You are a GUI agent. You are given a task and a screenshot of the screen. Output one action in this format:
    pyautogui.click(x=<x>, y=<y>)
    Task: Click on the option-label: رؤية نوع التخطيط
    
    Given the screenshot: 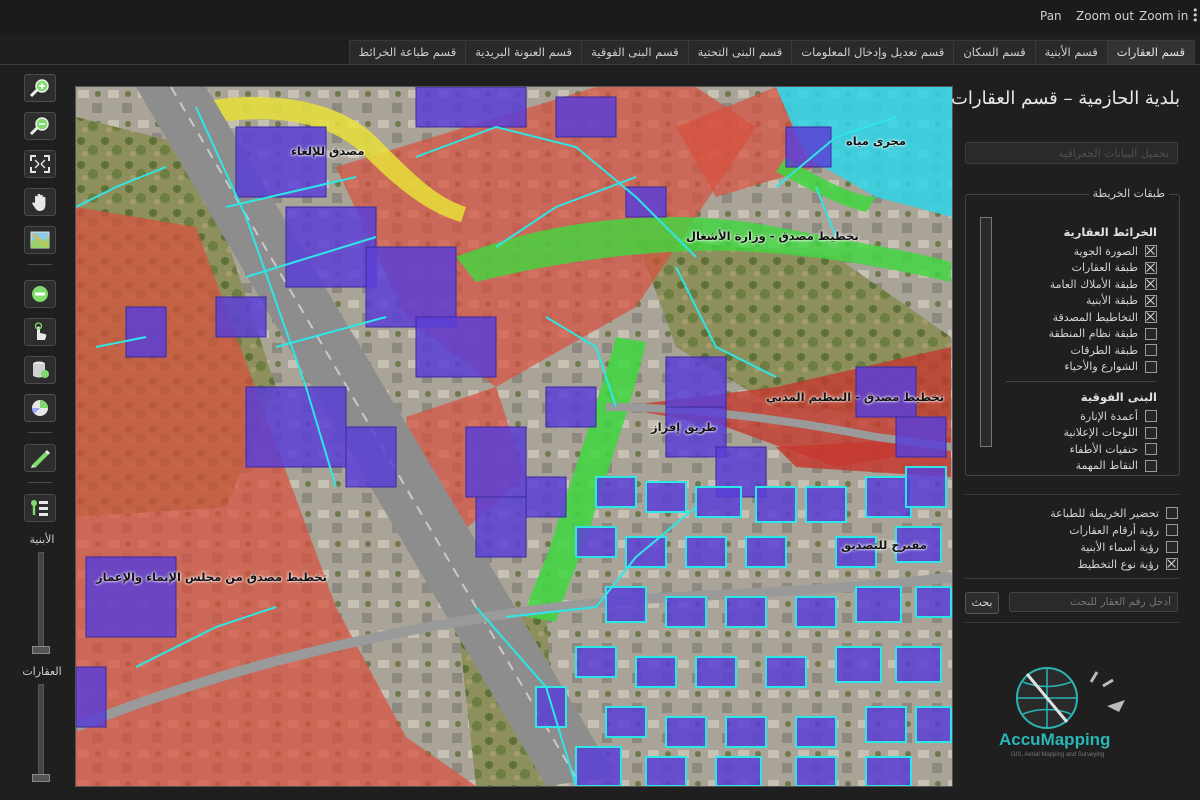 What is the action you would take?
    pyautogui.click(x=1118, y=564)
    